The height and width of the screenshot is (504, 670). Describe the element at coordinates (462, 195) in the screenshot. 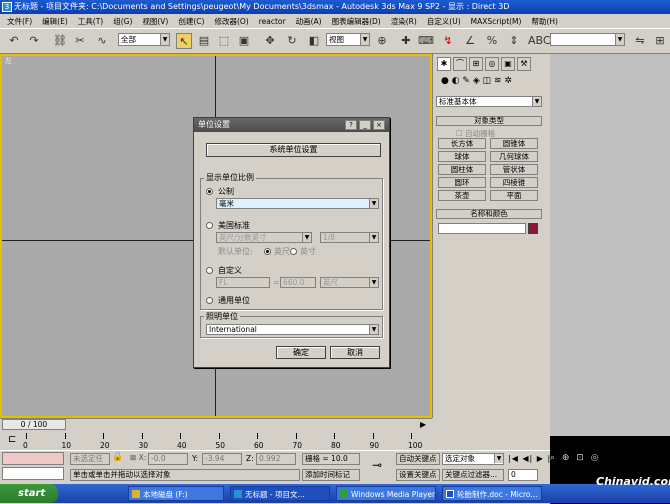

I see `teapot-button: 茶壶` at that location.